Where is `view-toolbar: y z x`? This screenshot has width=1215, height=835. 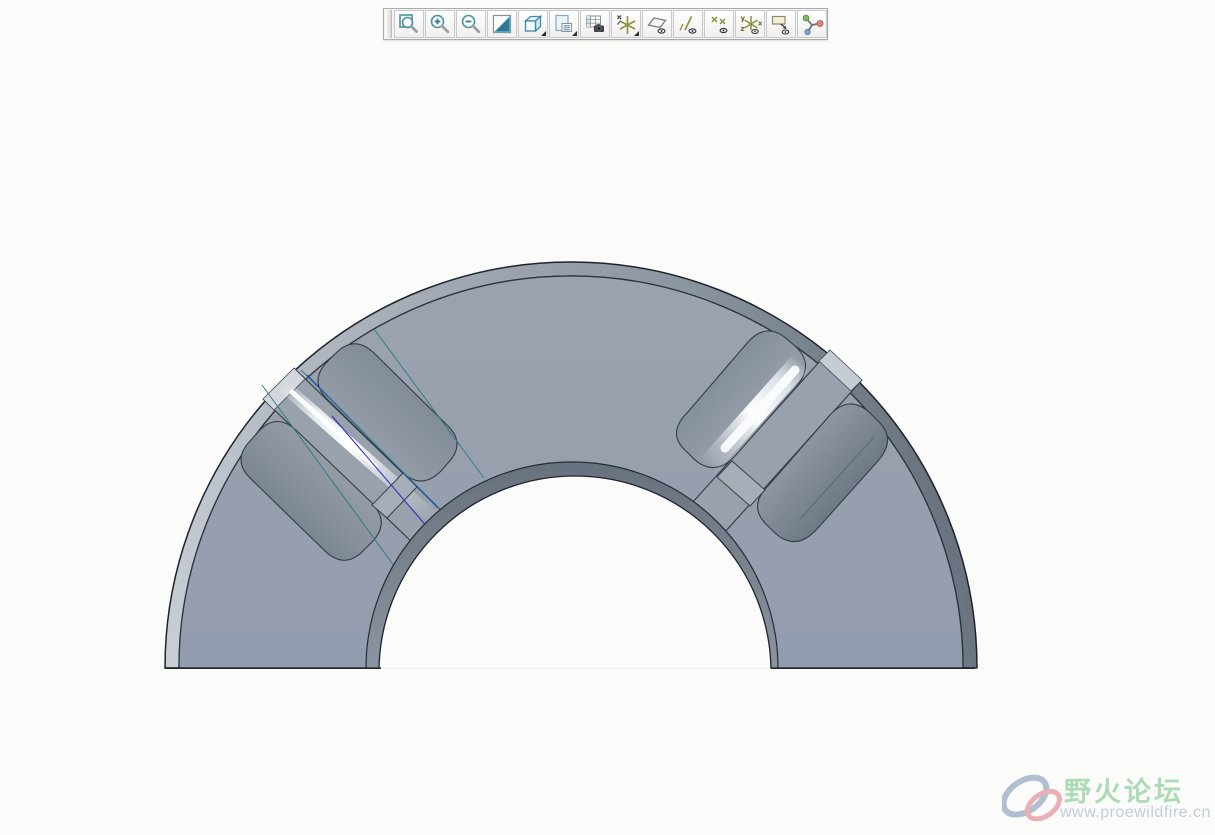 view-toolbar: y z x is located at coordinates (605, 24).